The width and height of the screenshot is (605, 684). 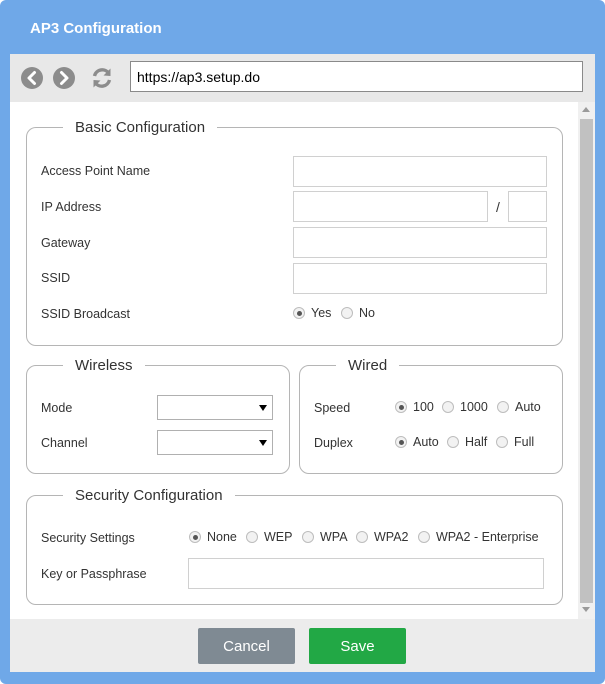 What do you see at coordinates (32, 78) in the screenshot?
I see `back-arrow-icon` at bounding box center [32, 78].